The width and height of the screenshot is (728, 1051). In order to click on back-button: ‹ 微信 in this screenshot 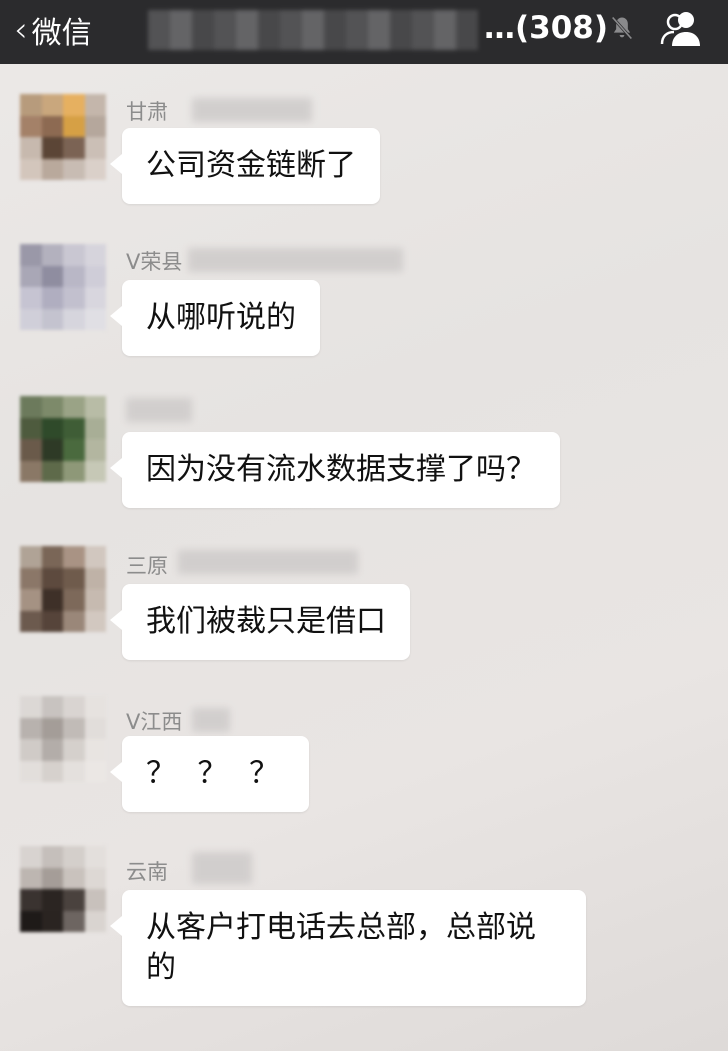, I will do `click(53, 30)`.